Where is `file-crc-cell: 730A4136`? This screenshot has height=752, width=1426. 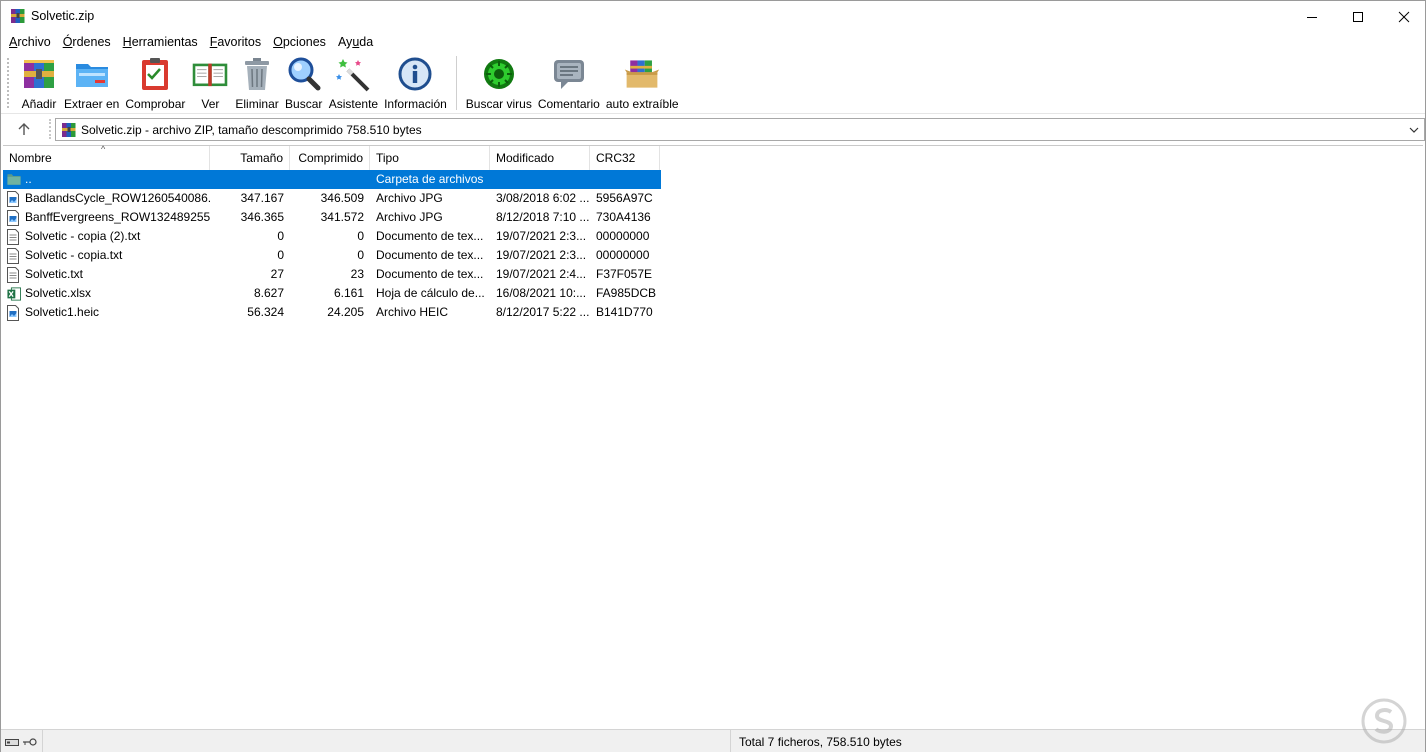
file-crc-cell: 730A4136 is located at coordinates (623, 217).